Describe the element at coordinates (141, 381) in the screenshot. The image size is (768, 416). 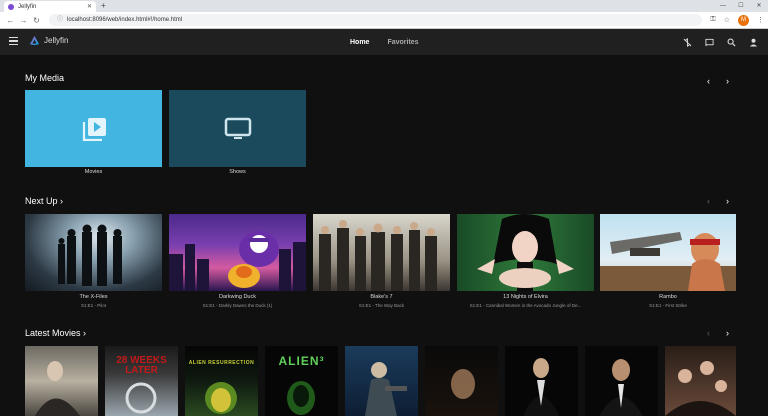
I see `movie-poster: 28 WEEKS LATER` at that location.